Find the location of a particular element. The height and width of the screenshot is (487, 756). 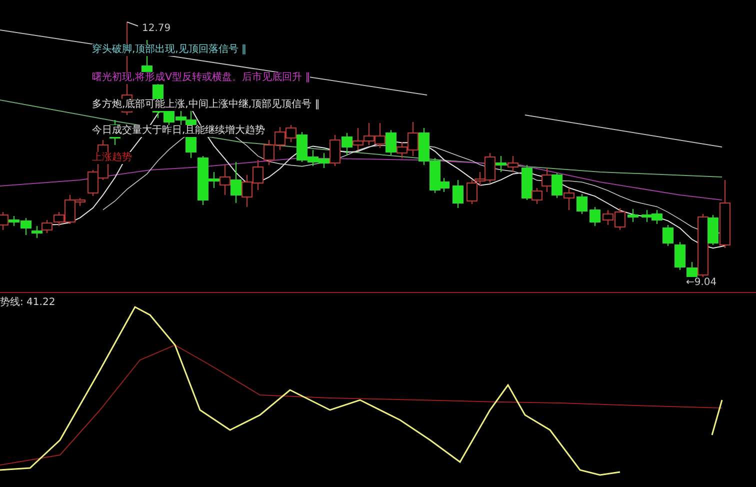

leader-line is located at coordinates (132, 24).